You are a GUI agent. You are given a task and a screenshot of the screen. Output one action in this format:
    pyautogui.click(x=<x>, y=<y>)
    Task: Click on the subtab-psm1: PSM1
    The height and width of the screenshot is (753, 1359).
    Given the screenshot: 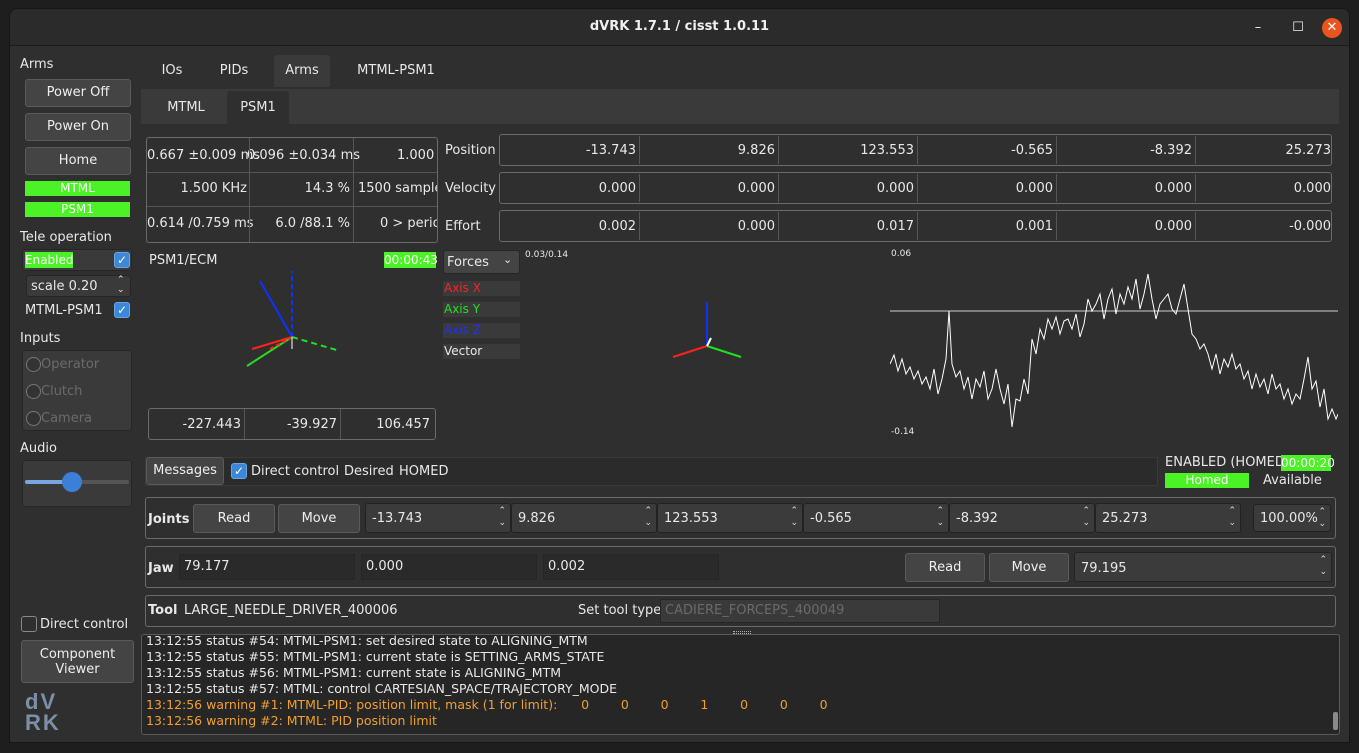 What is the action you would take?
    pyautogui.click(x=258, y=107)
    